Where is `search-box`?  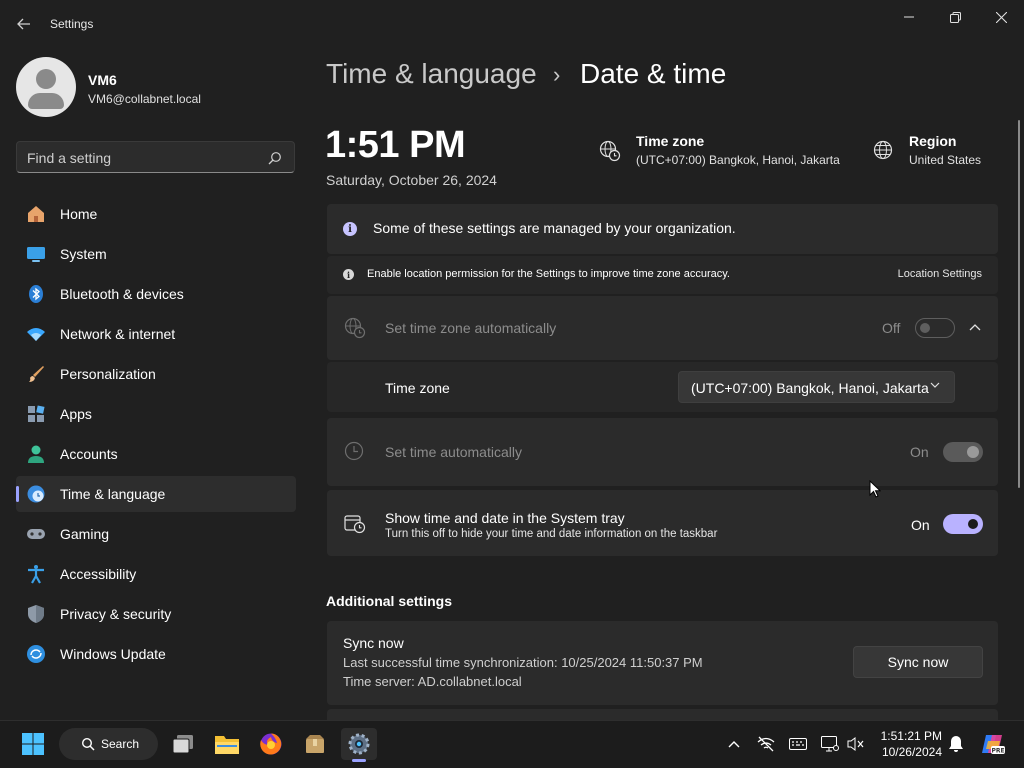 search-box is located at coordinates (155, 157).